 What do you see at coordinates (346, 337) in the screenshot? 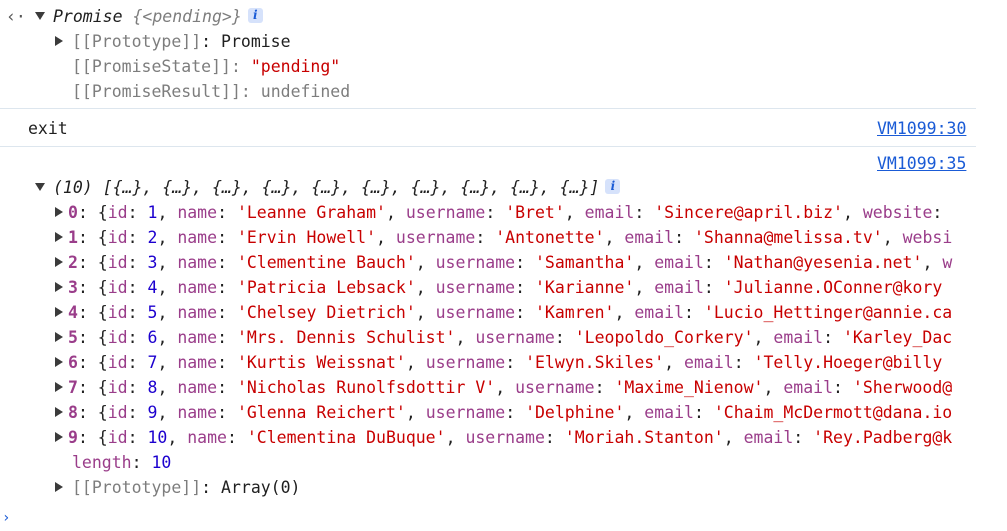
I see `name-value: 'Mrs. Dennis Schulist'` at bounding box center [346, 337].